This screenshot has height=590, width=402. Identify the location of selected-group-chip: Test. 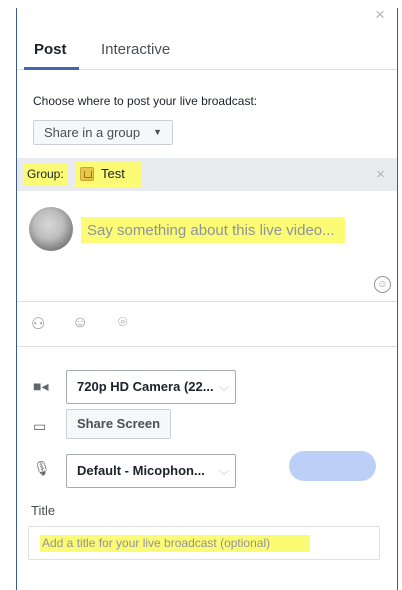
(108, 174).